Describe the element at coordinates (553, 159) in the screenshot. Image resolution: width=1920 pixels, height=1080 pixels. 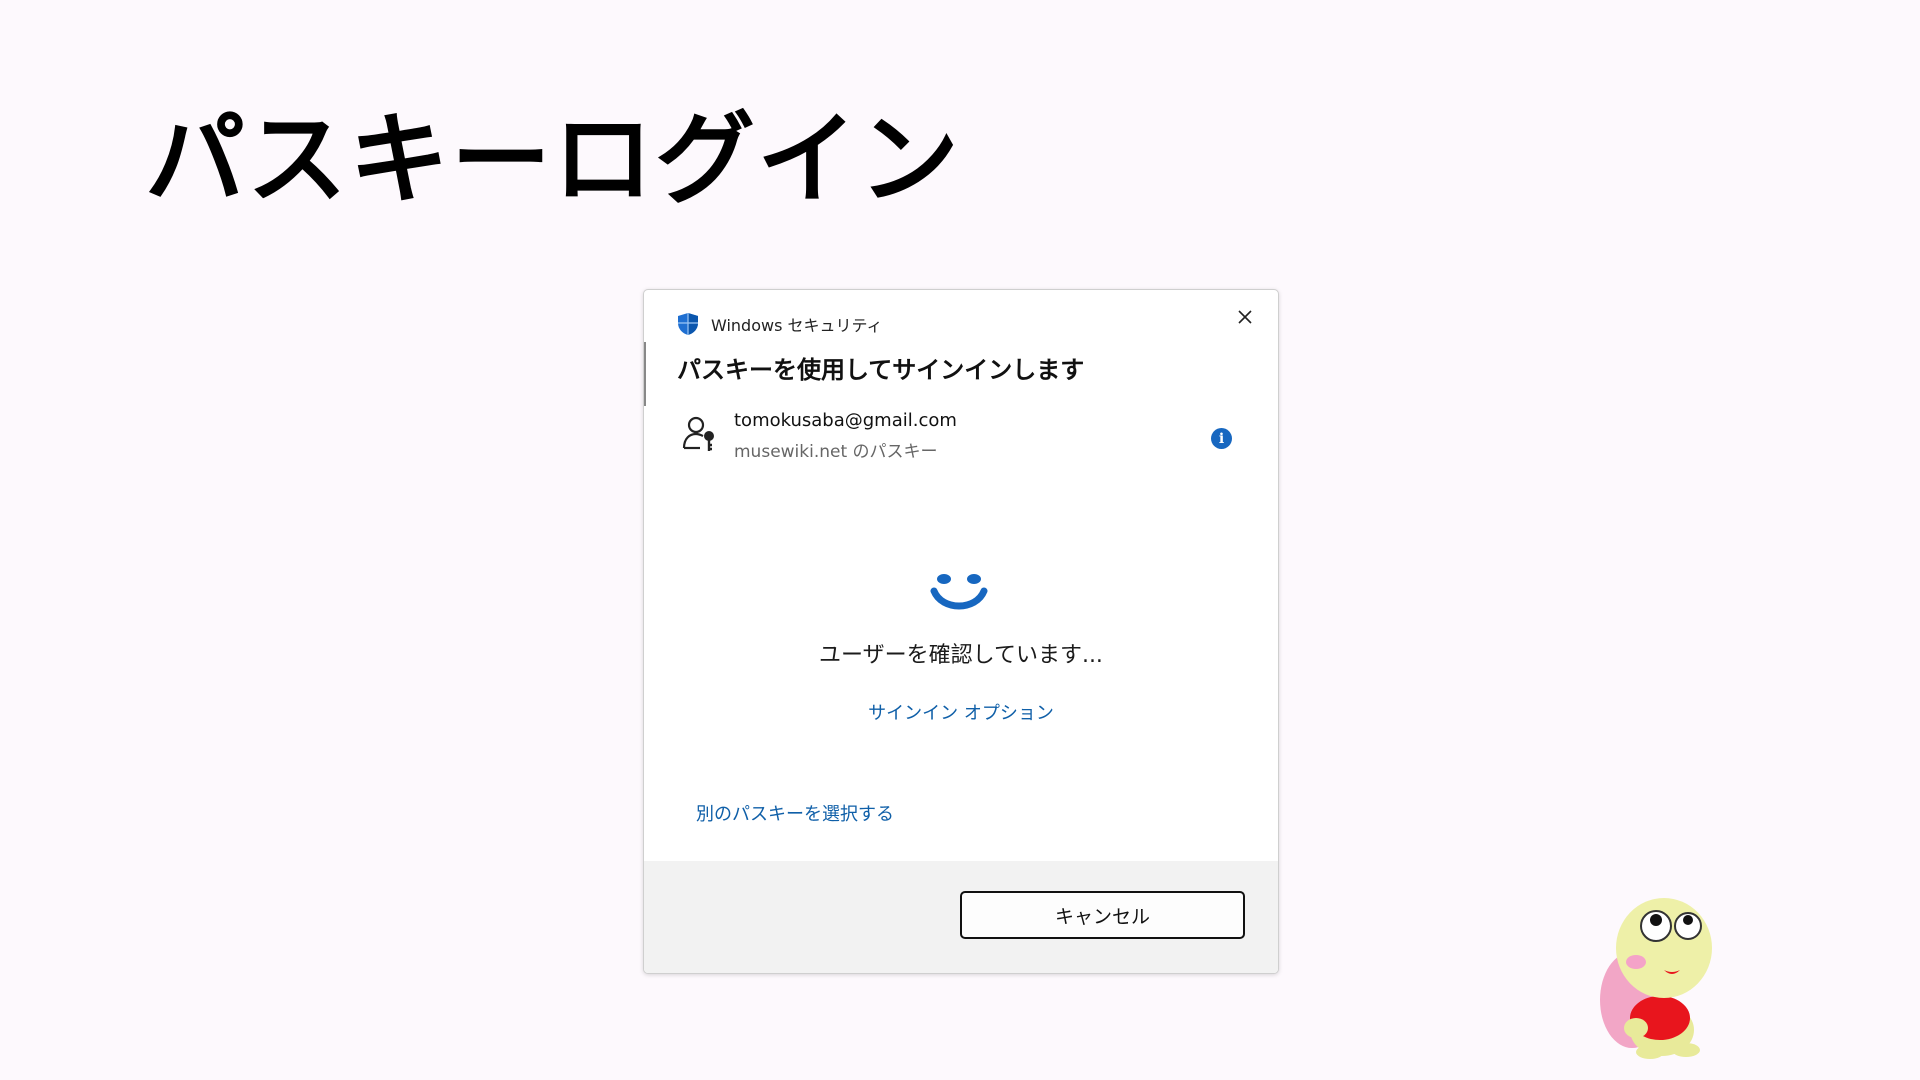
I see `slide-title: パスキーログイン` at that location.